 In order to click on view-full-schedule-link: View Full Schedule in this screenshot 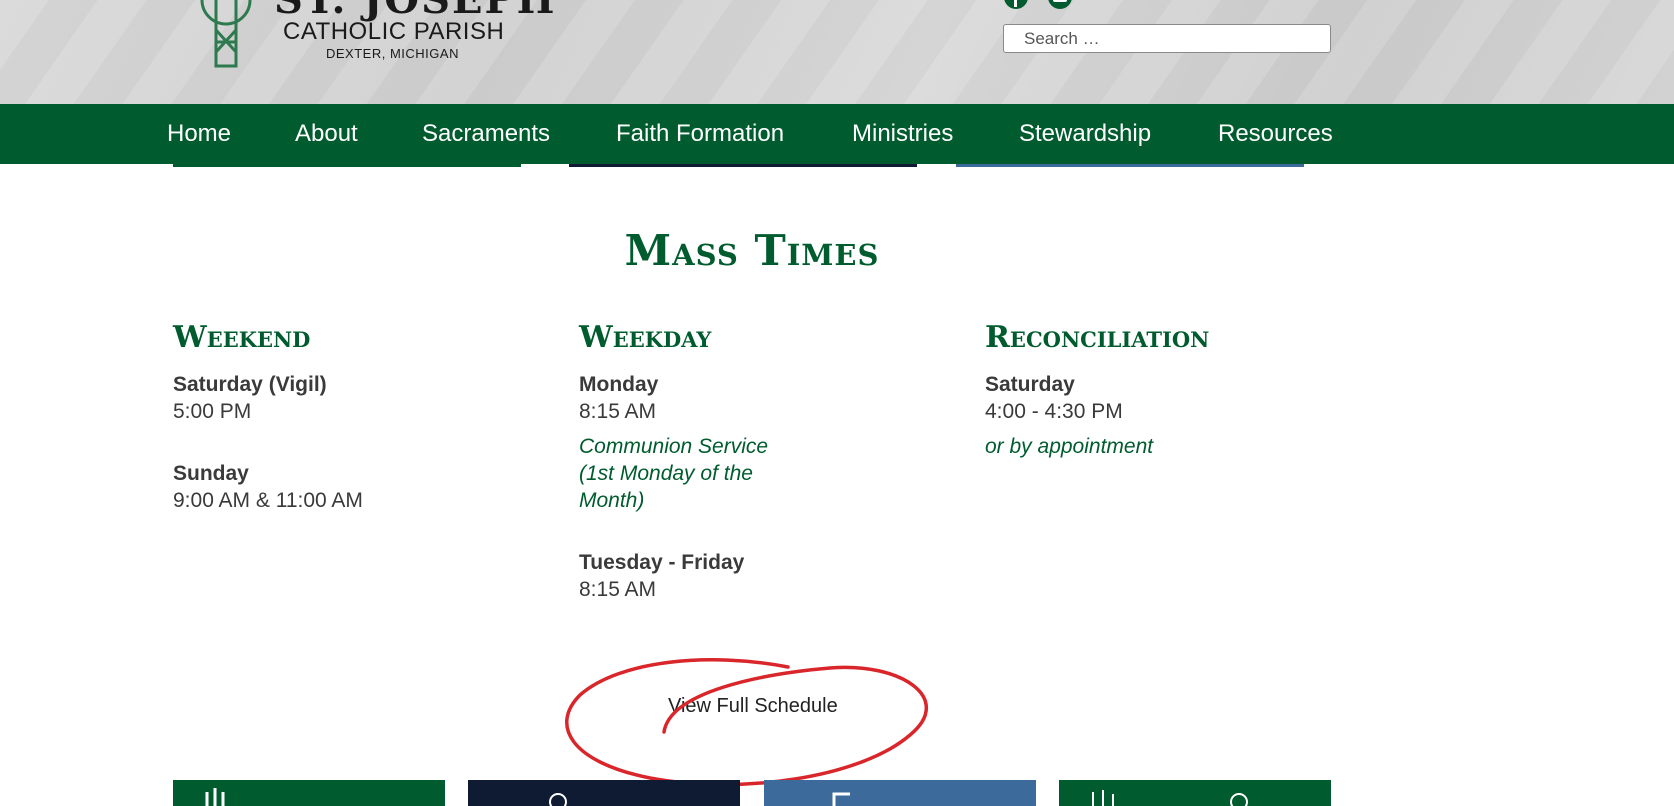, I will do `click(753, 706)`.